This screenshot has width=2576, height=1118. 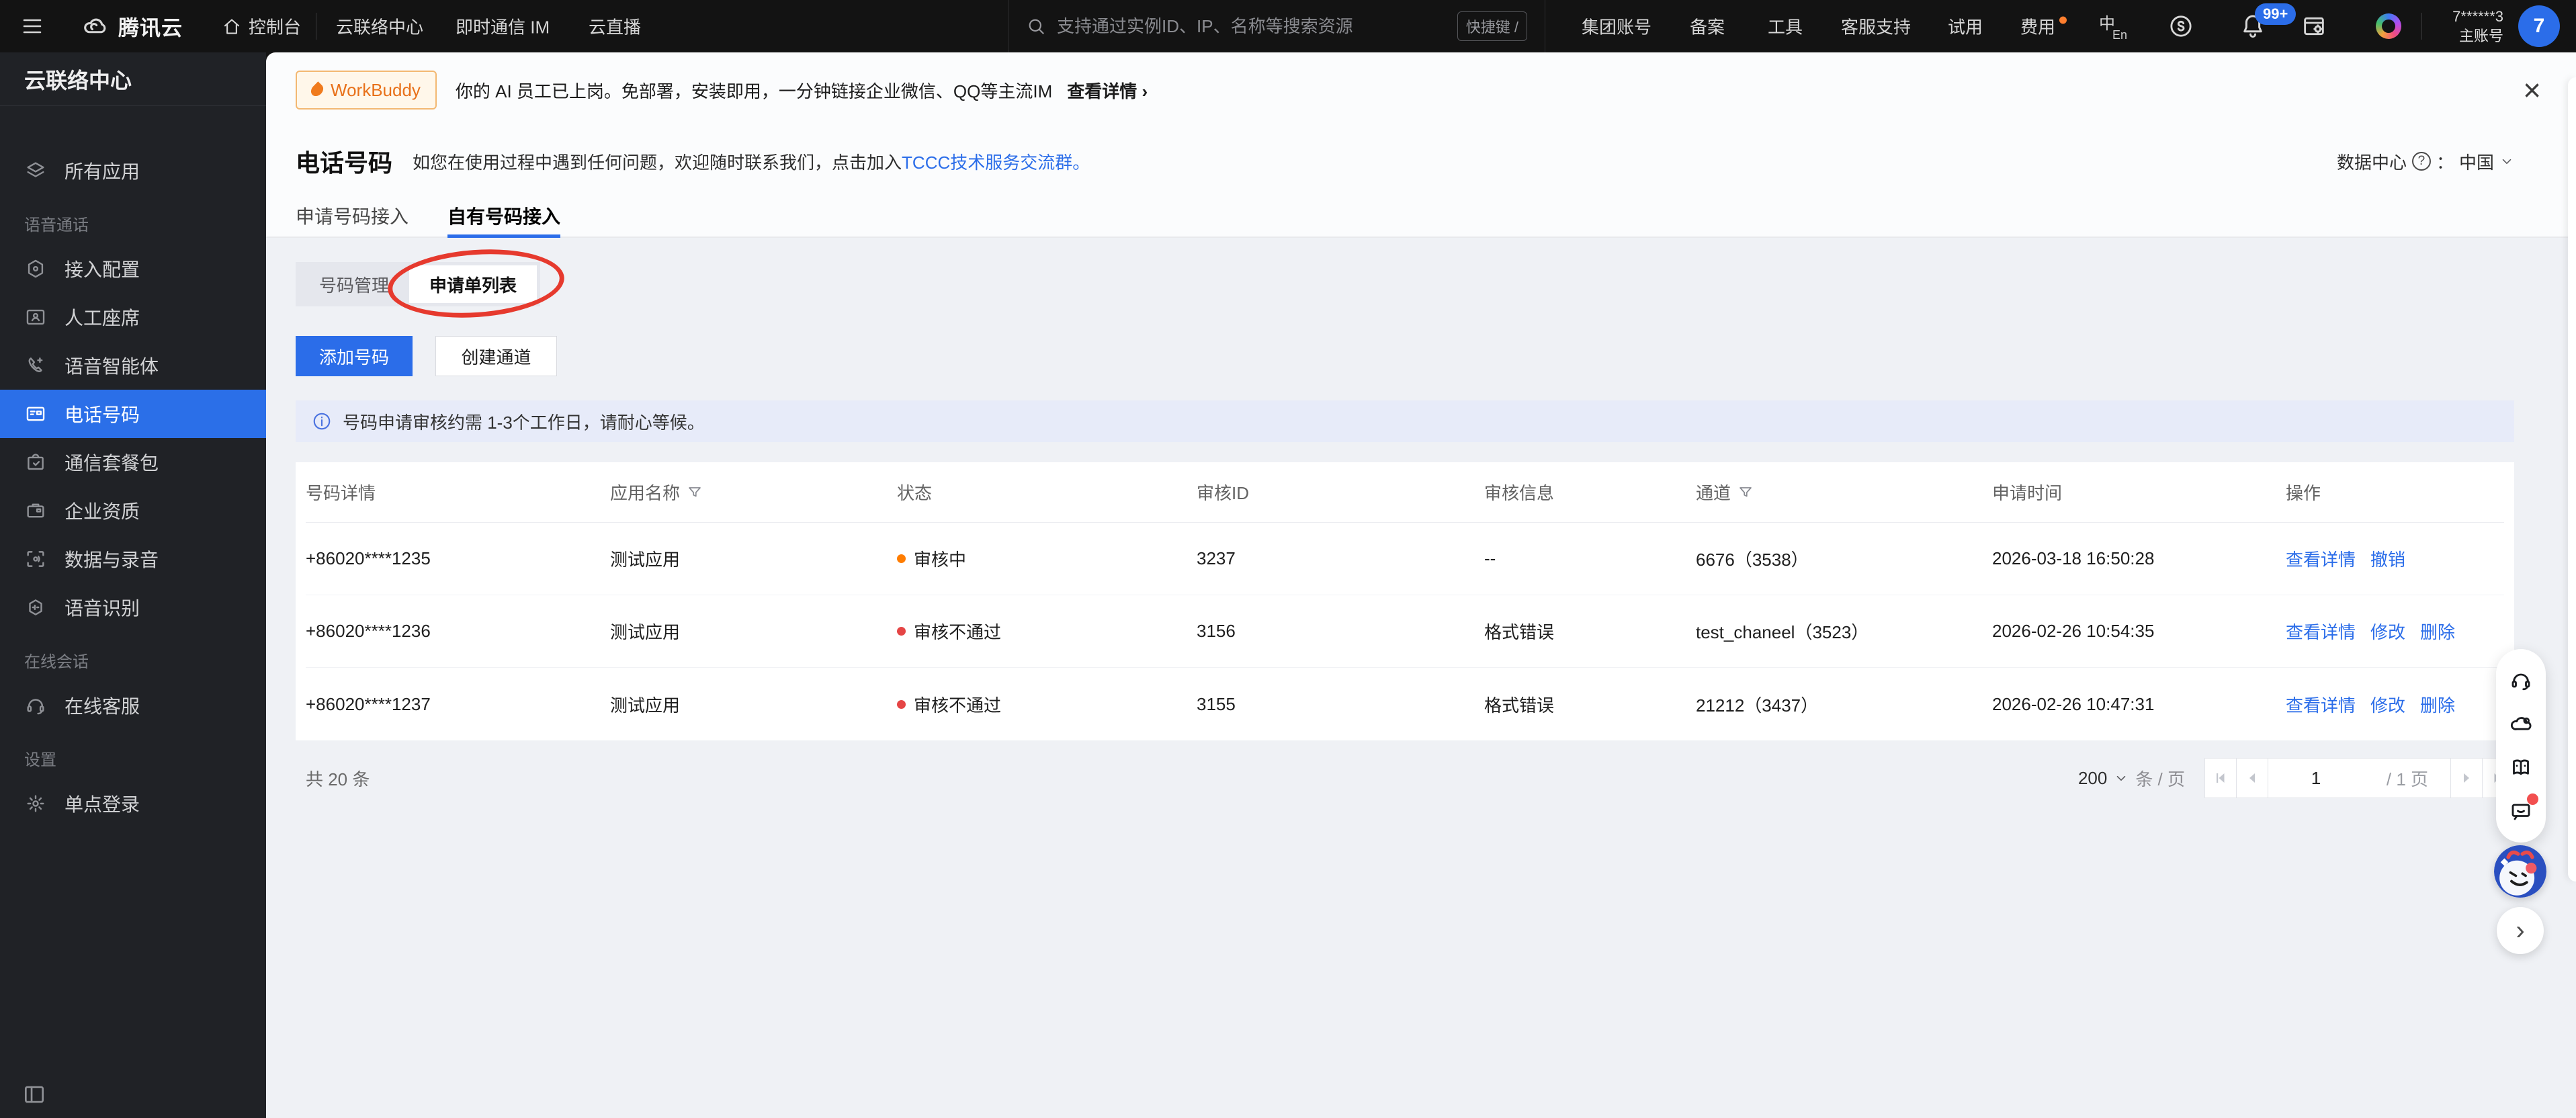 What do you see at coordinates (2463, 26) in the screenshot?
I see `account-info: 7******3 主账号` at bounding box center [2463, 26].